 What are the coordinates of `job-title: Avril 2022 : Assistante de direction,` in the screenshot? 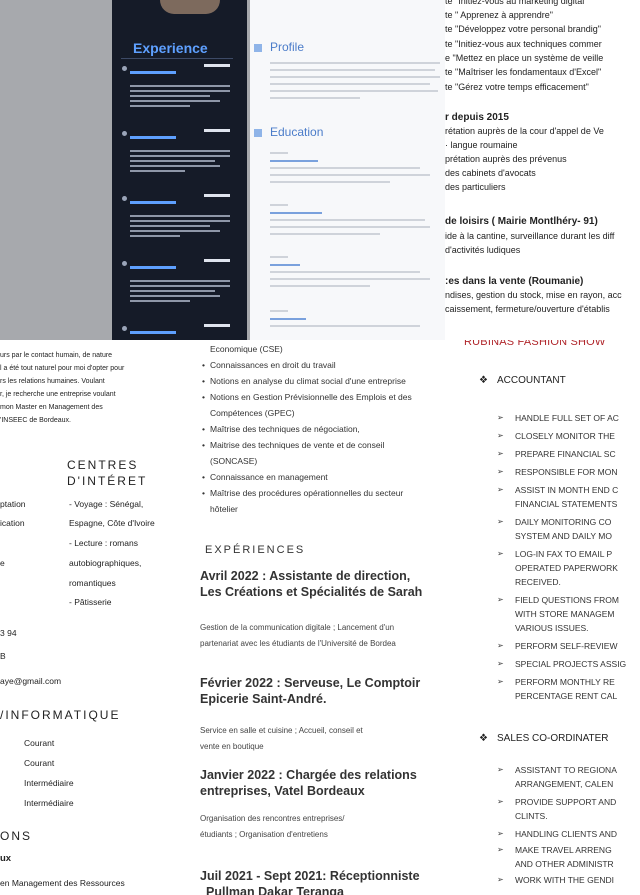 It's located at (305, 576).